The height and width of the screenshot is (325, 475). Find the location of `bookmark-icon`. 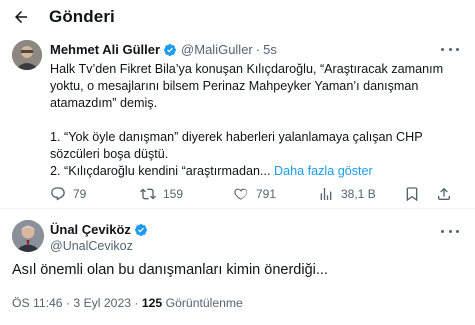

bookmark-icon is located at coordinates (412, 194).